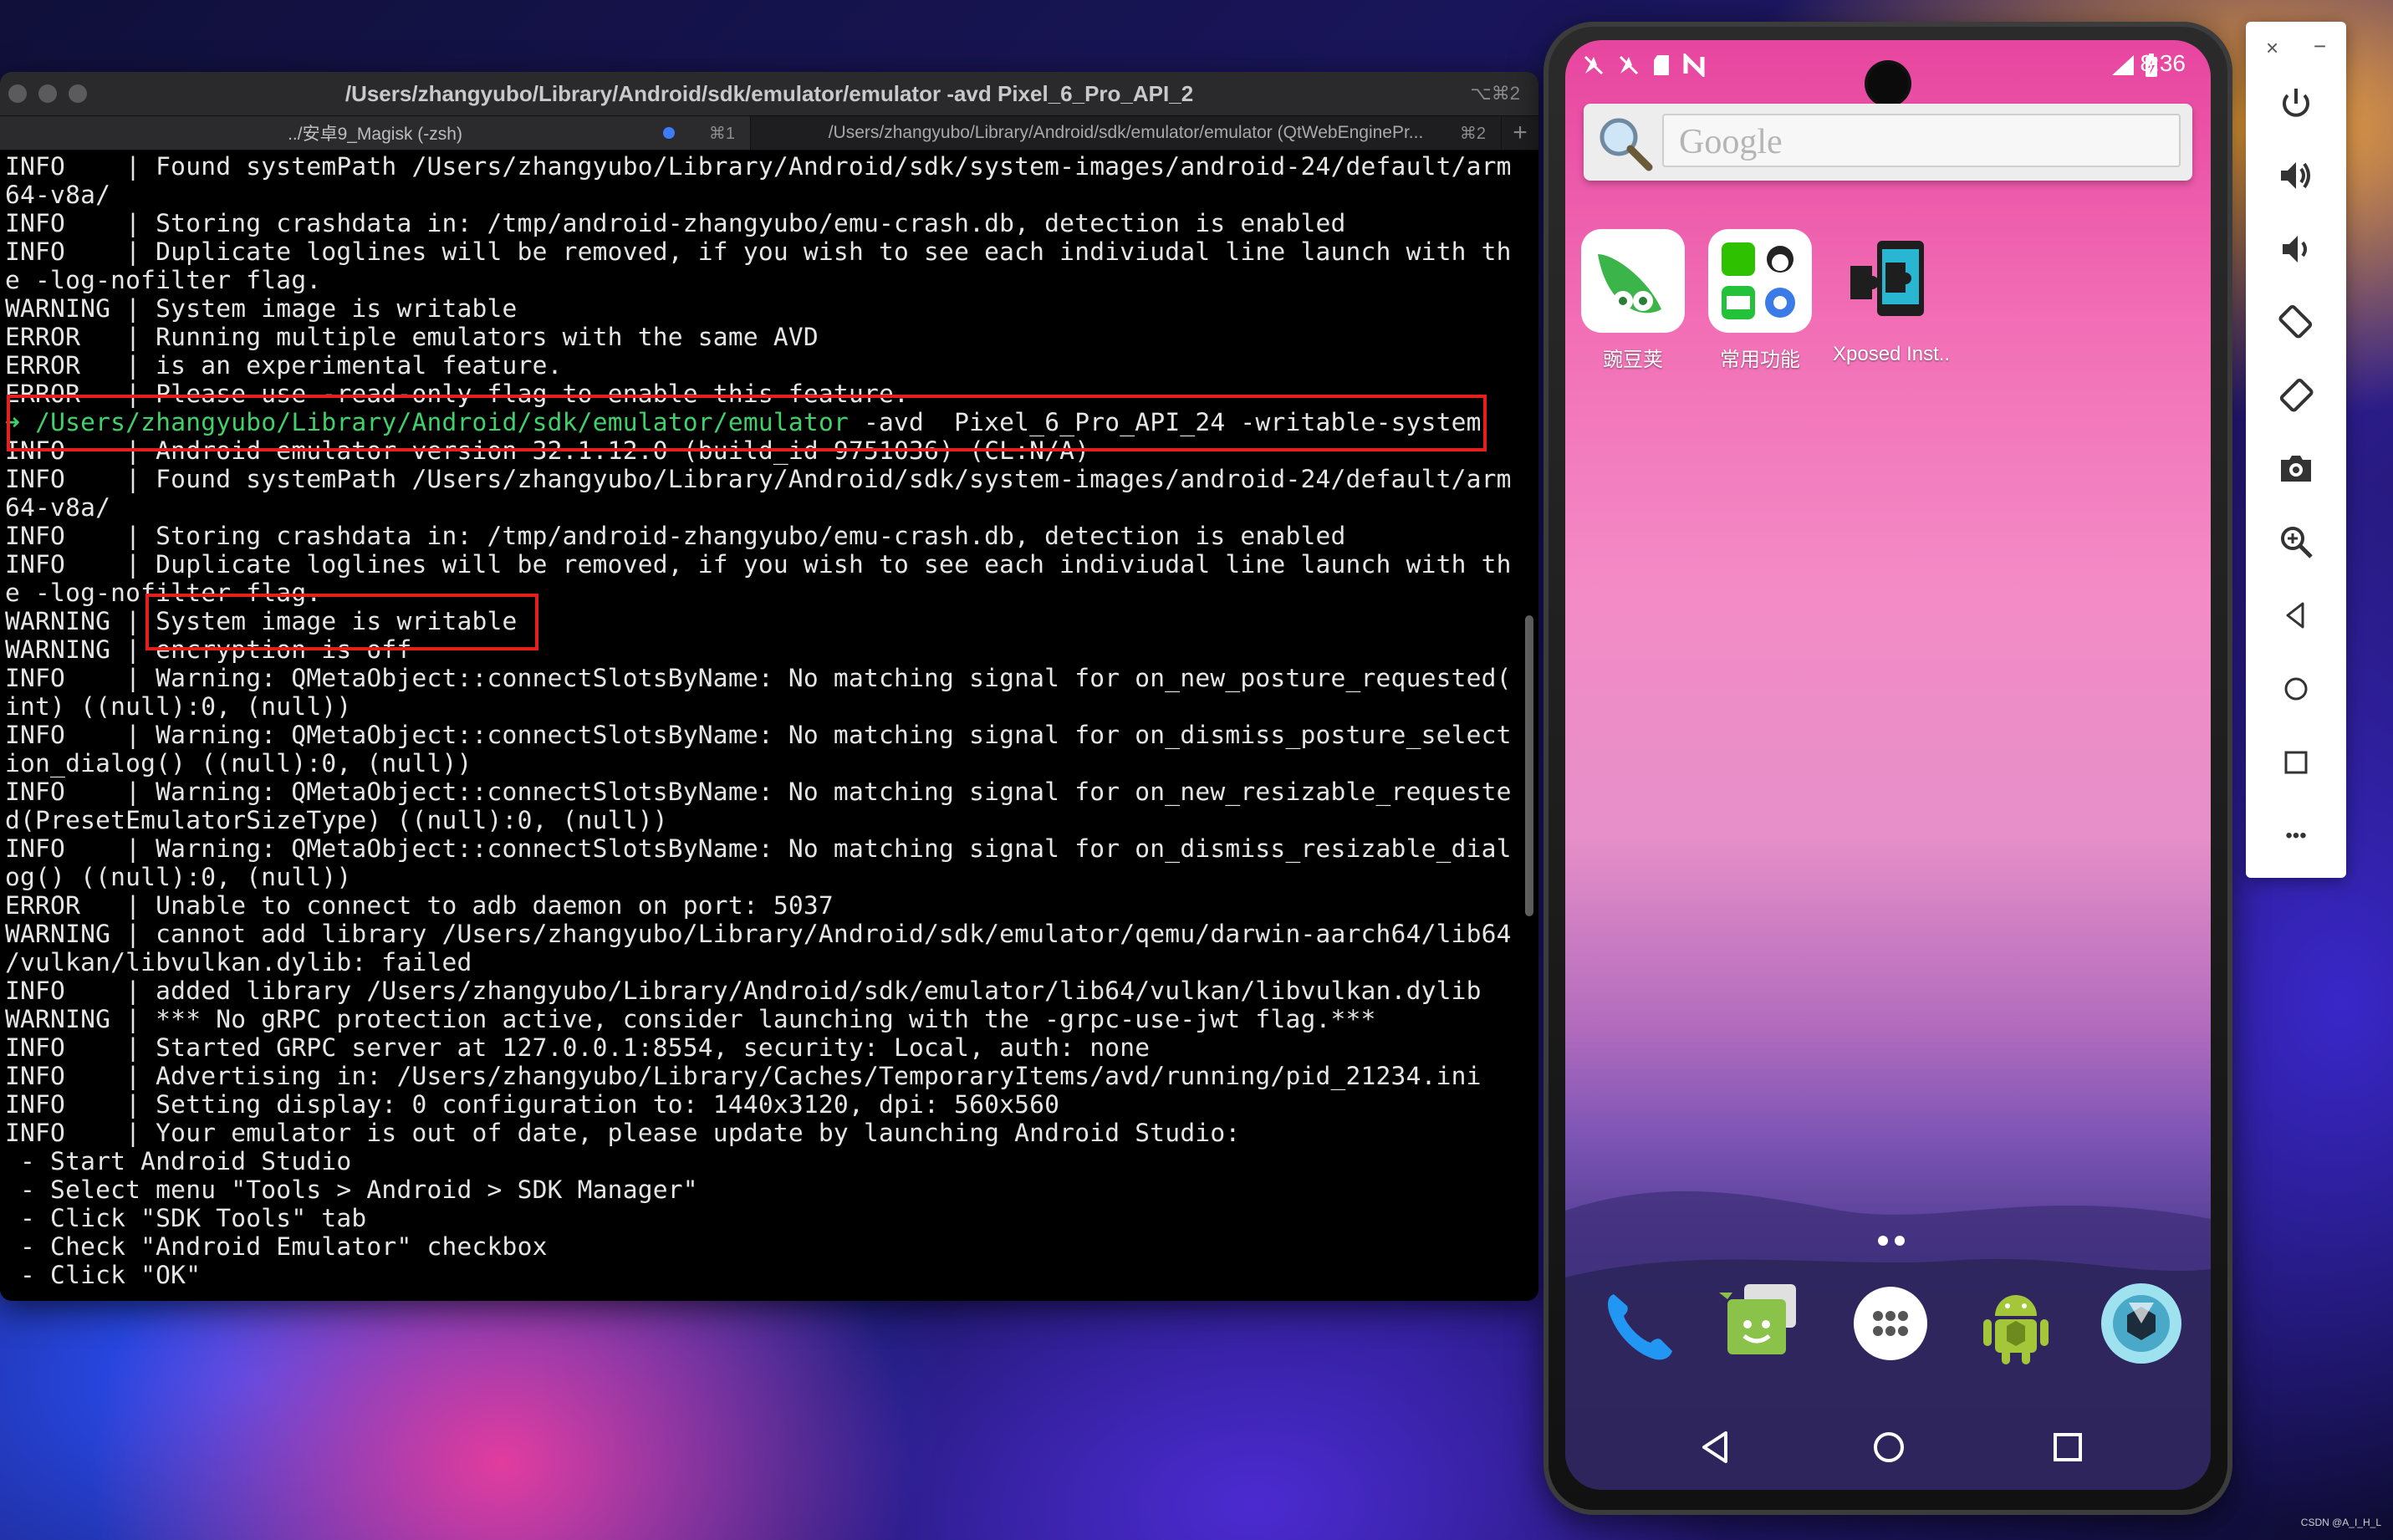 The height and width of the screenshot is (1540, 2393). I want to click on close-icon: ×, so click(2272, 48).